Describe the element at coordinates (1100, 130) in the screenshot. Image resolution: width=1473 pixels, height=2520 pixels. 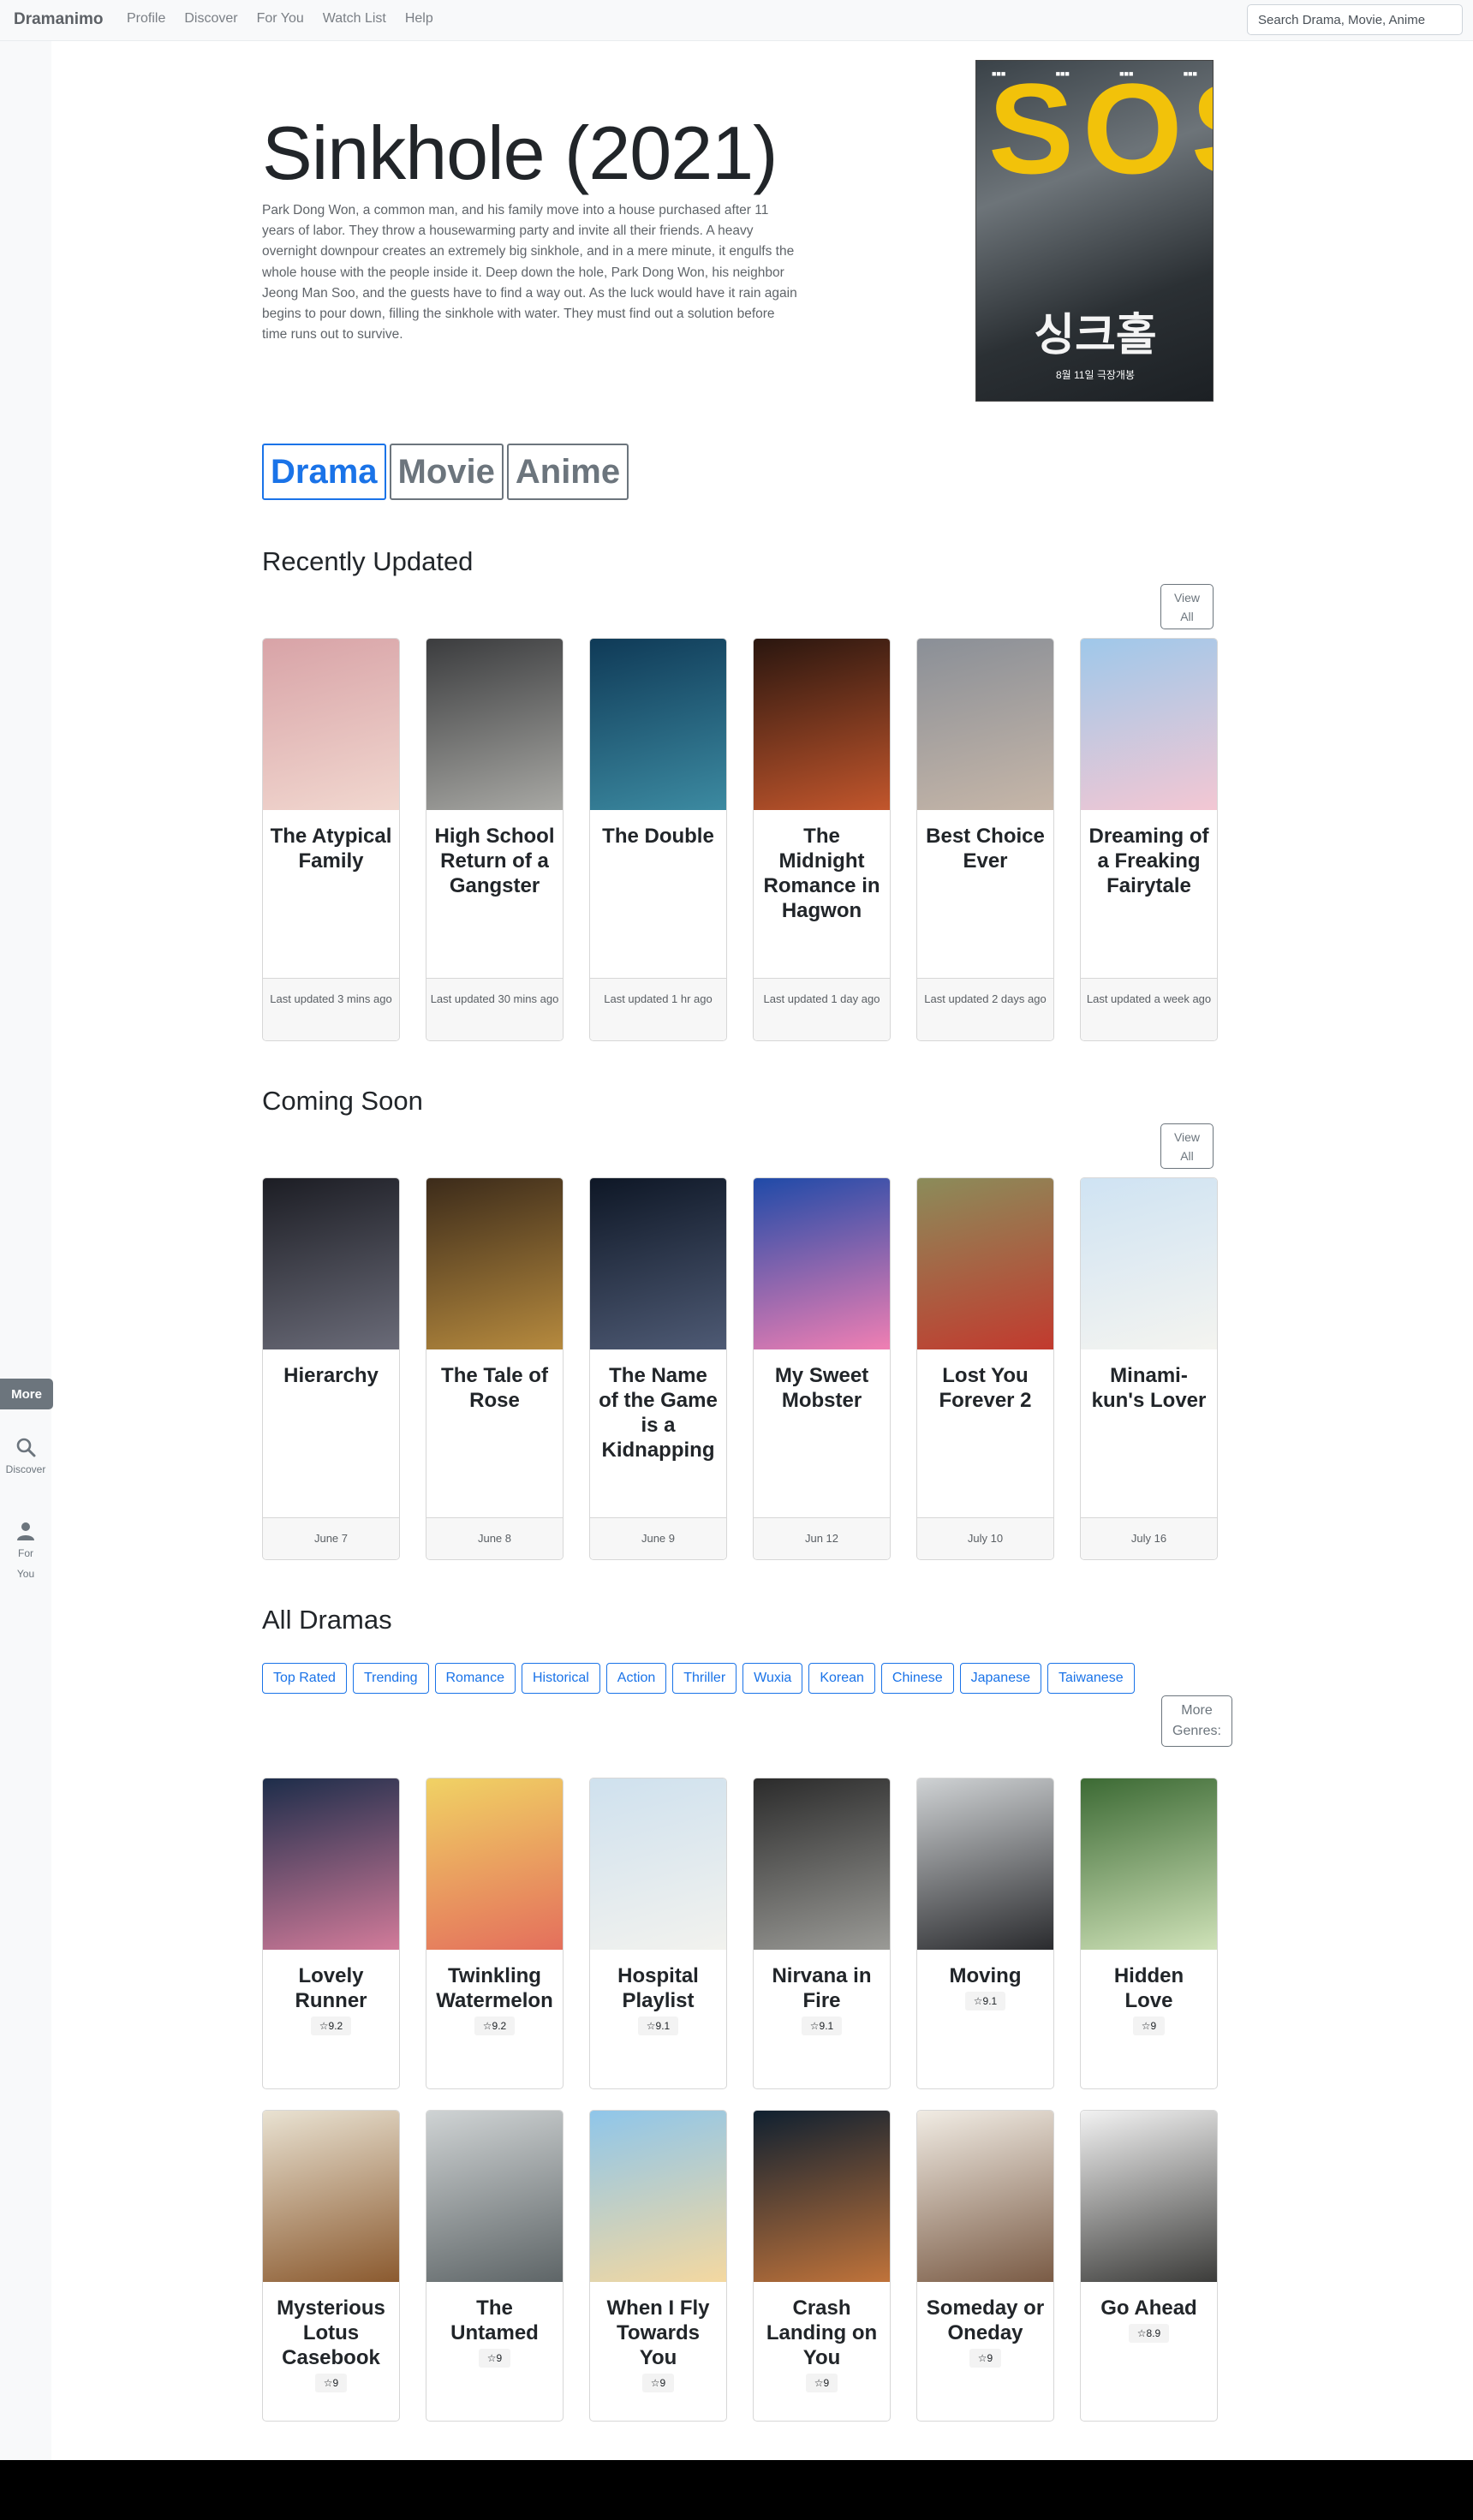
I see `poster-title-art: SOS` at that location.